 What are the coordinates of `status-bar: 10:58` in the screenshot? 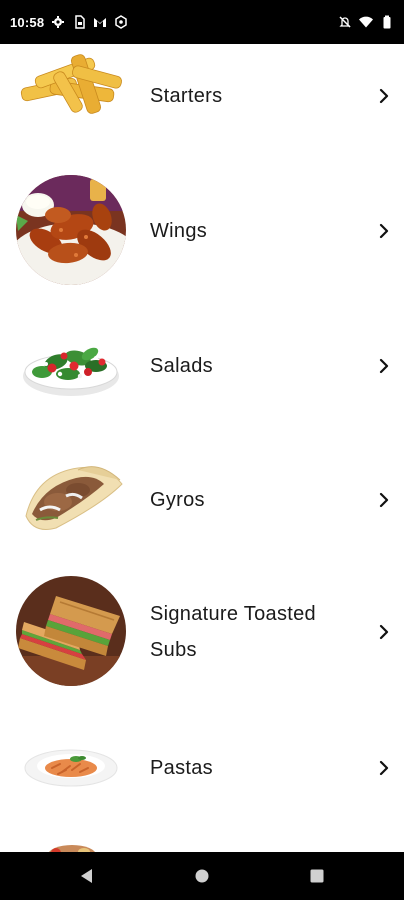 It's located at (202, 22).